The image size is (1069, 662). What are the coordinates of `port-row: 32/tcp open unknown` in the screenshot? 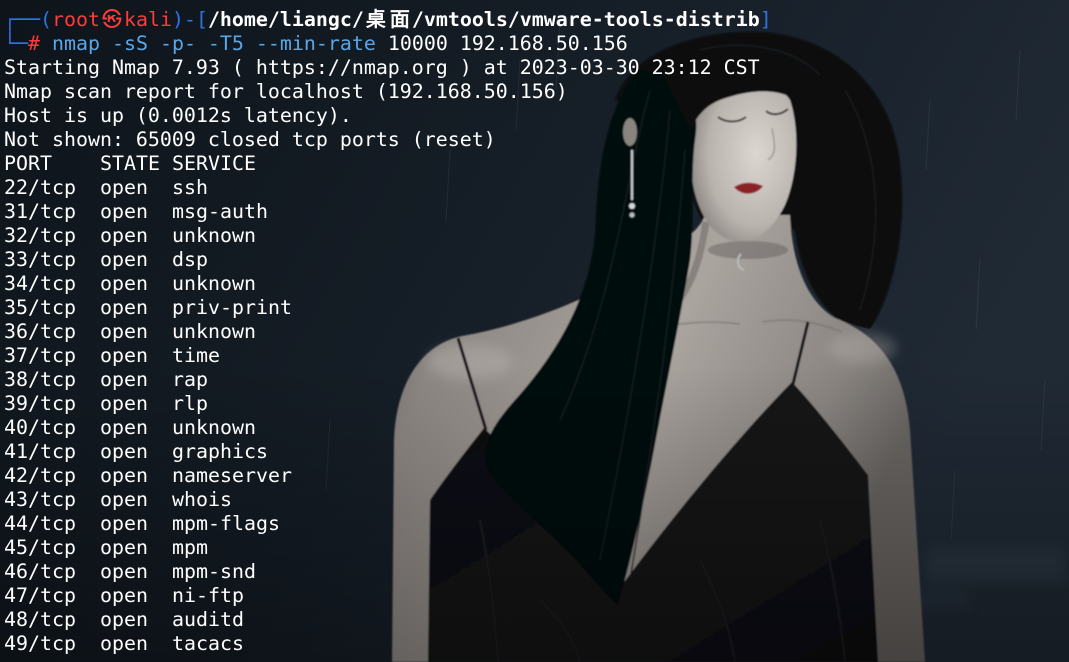 It's located at (536, 236).